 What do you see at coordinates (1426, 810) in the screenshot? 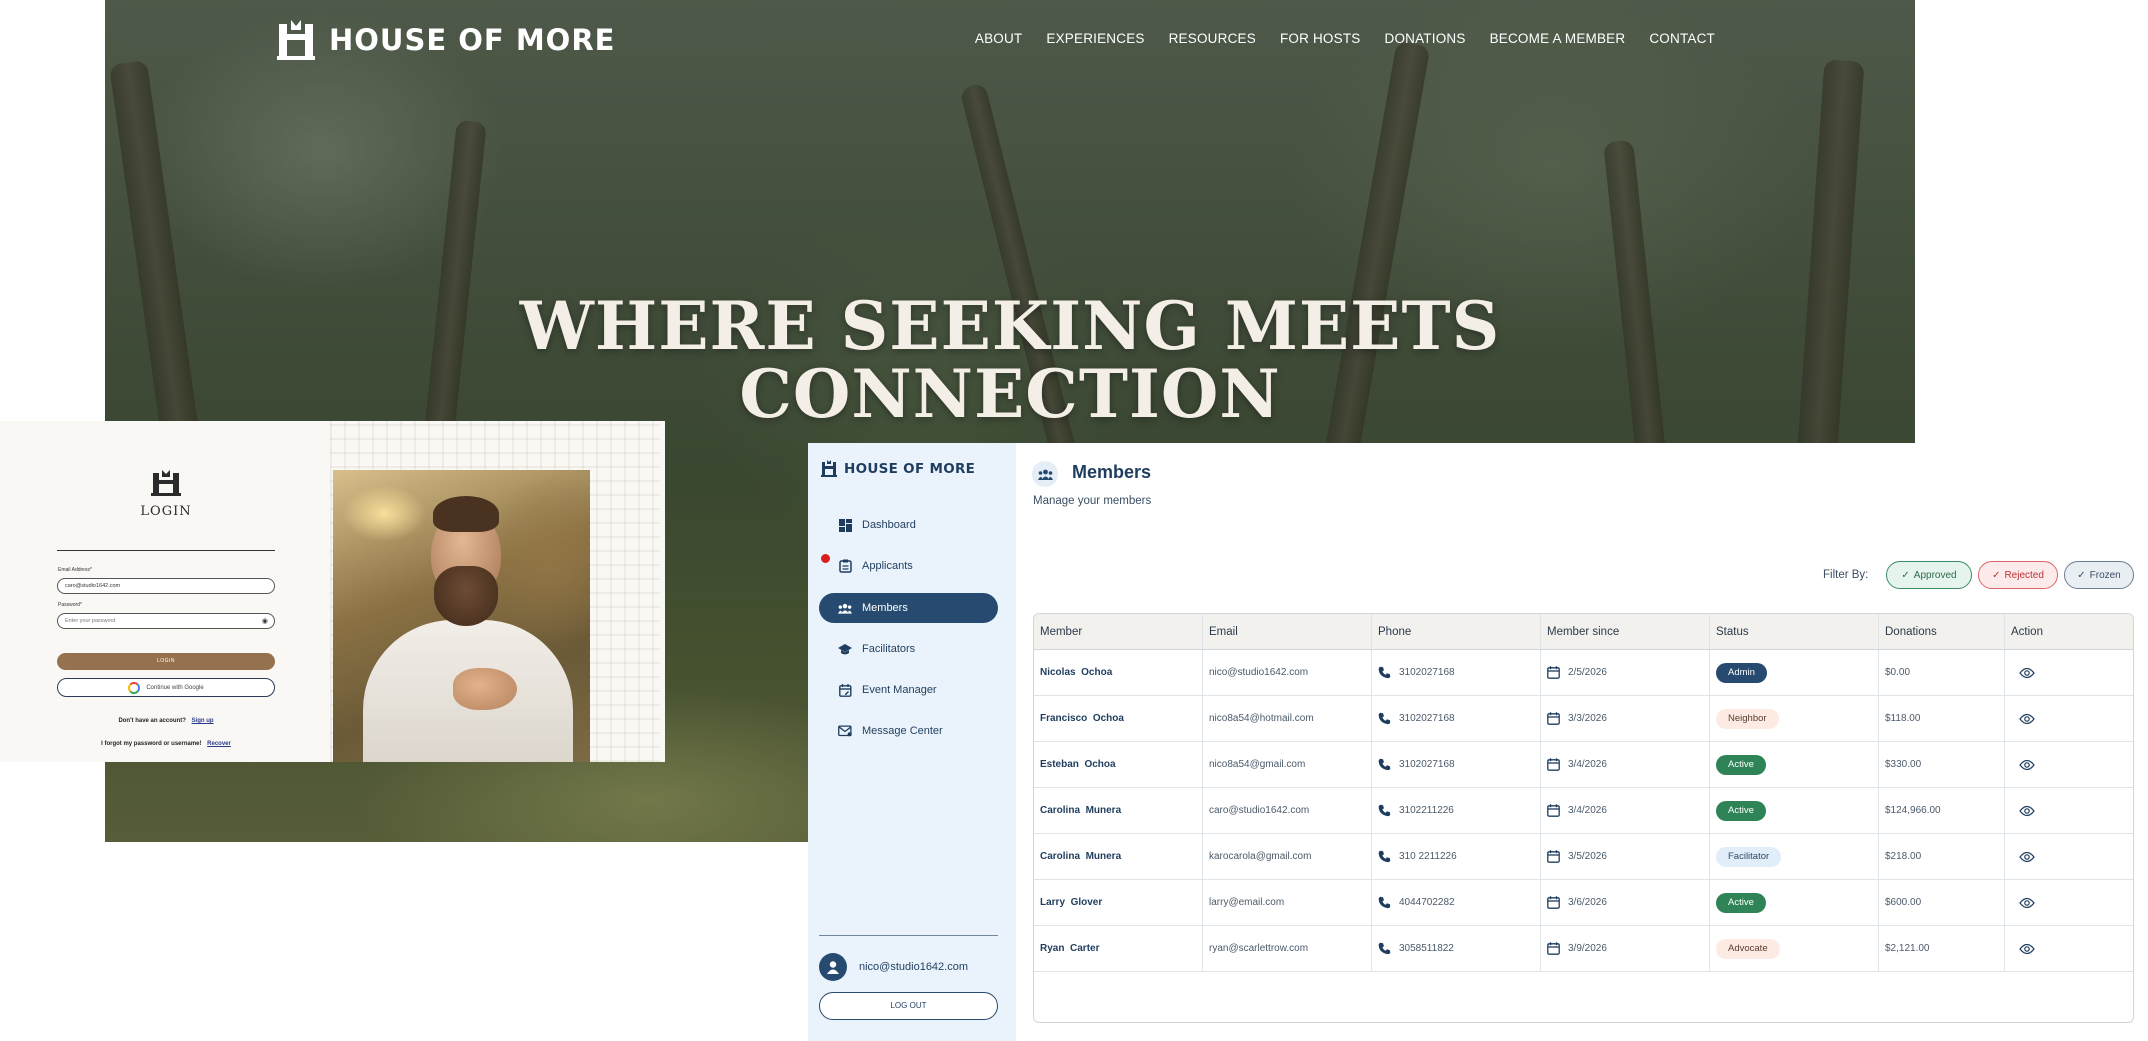
I see `member-phone: 3102211226` at bounding box center [1426, 810].